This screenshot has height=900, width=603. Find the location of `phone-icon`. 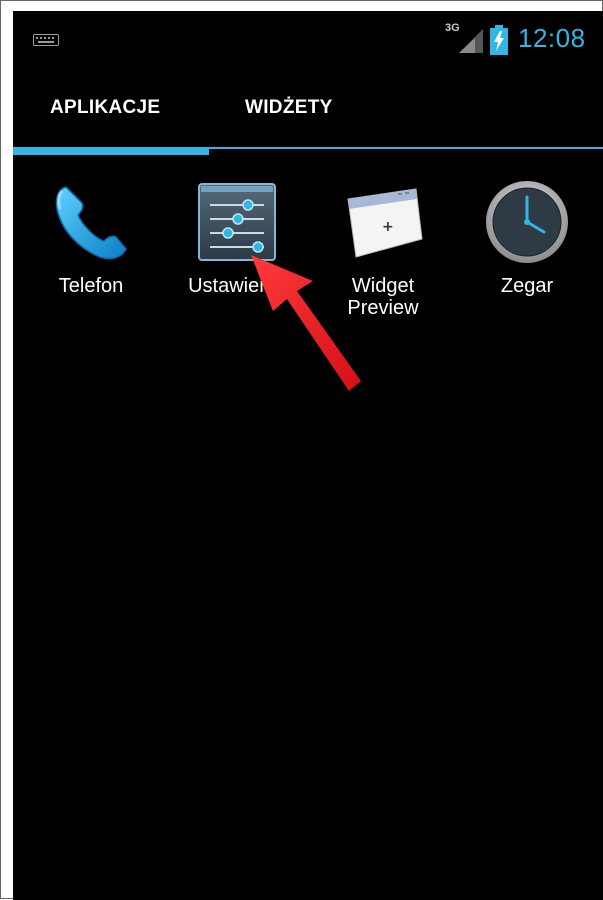

phone-icon is located at coordinates (91, 223).